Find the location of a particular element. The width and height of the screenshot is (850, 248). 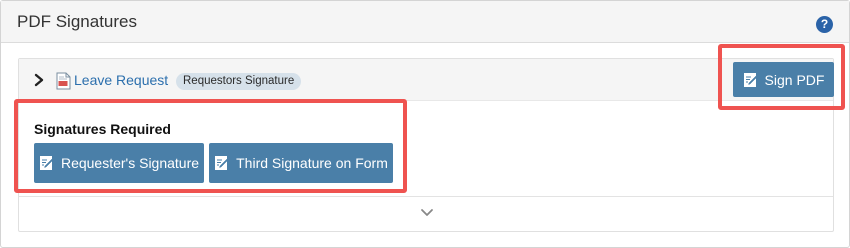

sign-pdf-button: Sign PDF is located at coordinates (783, 79).